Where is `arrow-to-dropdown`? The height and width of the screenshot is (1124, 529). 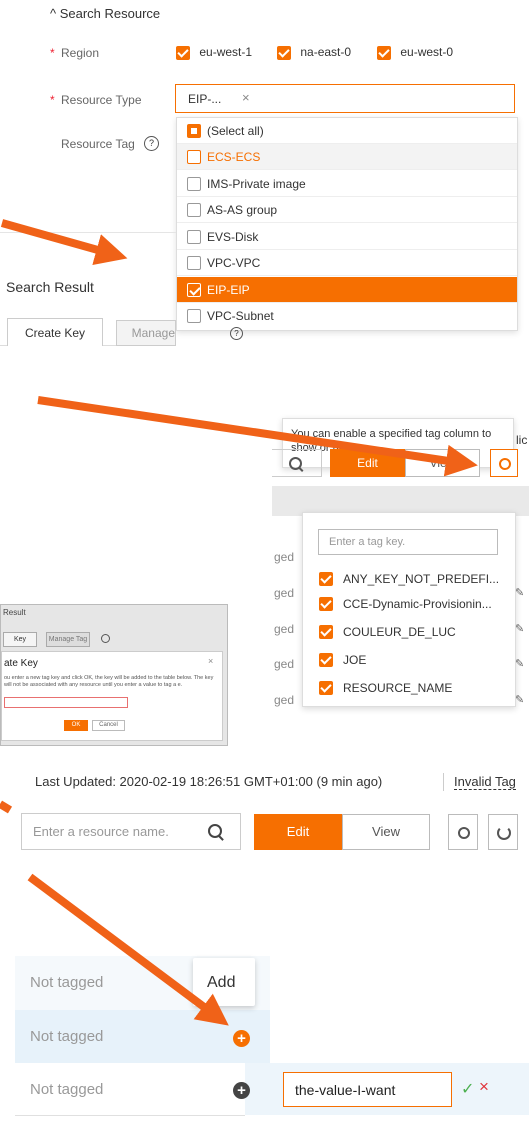 arrow-to-dropdown is located at coordinates (64, 242).